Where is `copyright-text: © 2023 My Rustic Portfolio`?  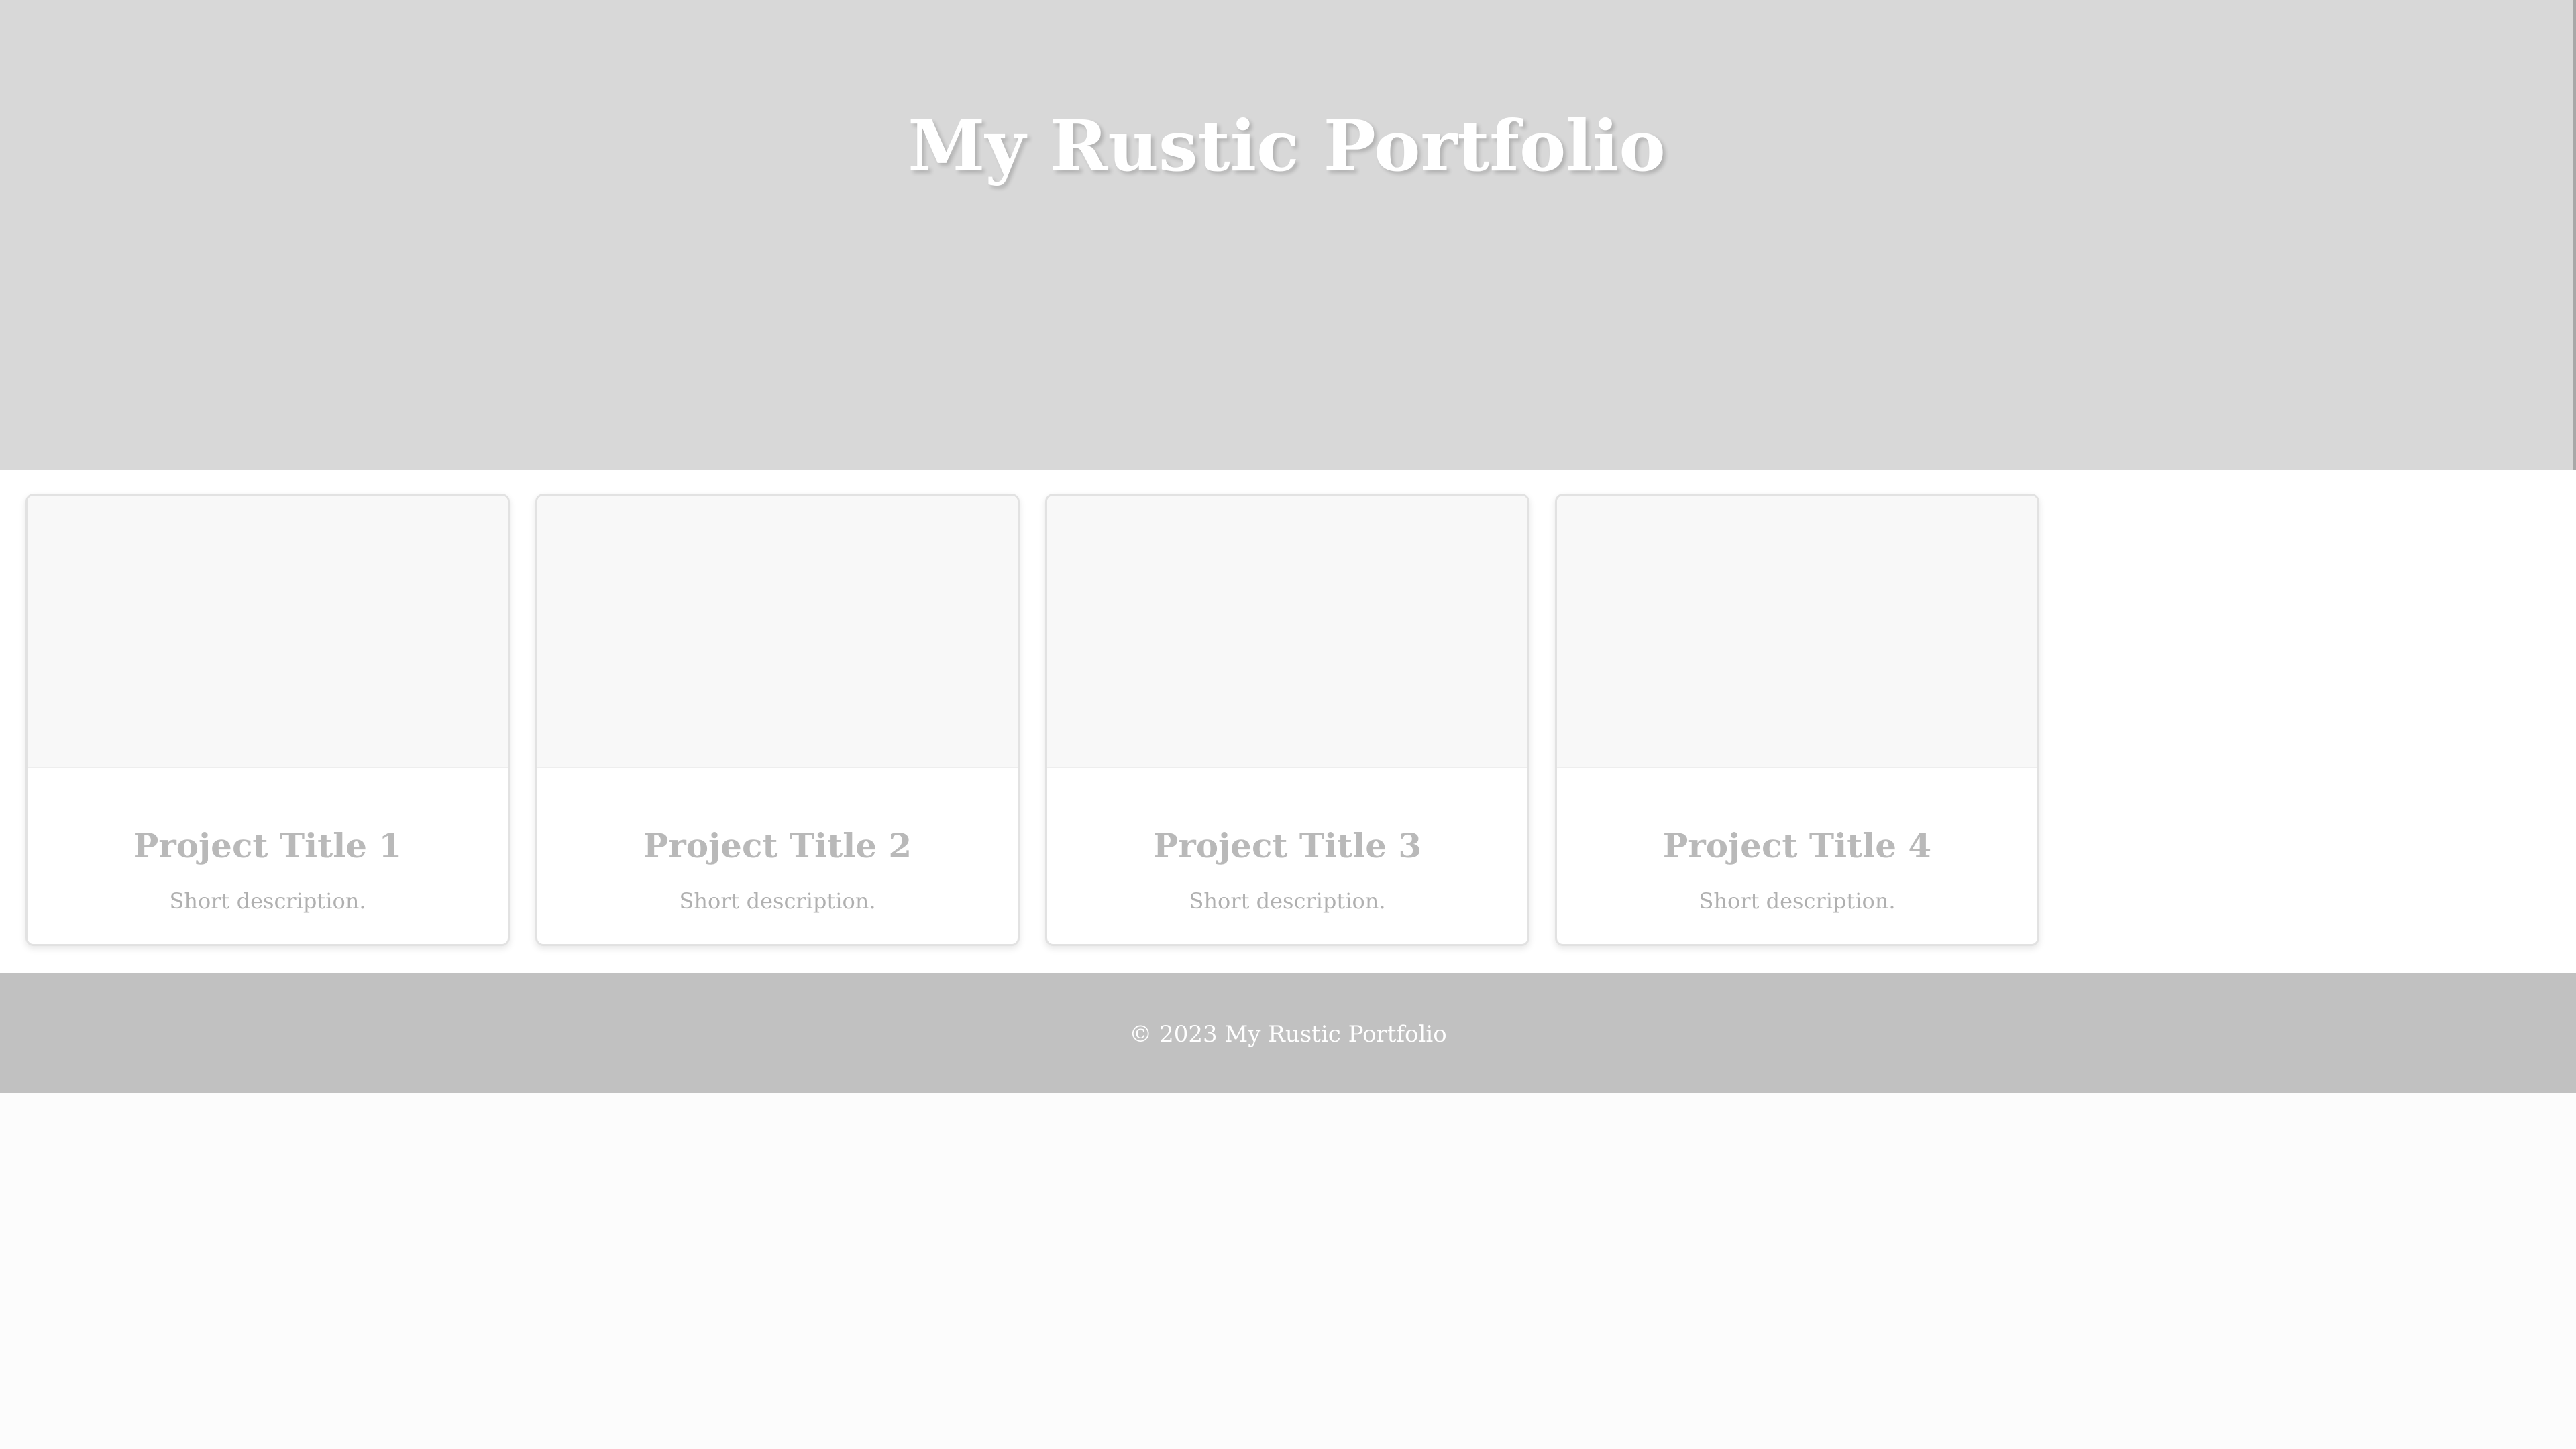 copyright-text: © 2023 My Rustic Portfolio is located at coordinates (1288, 1034).